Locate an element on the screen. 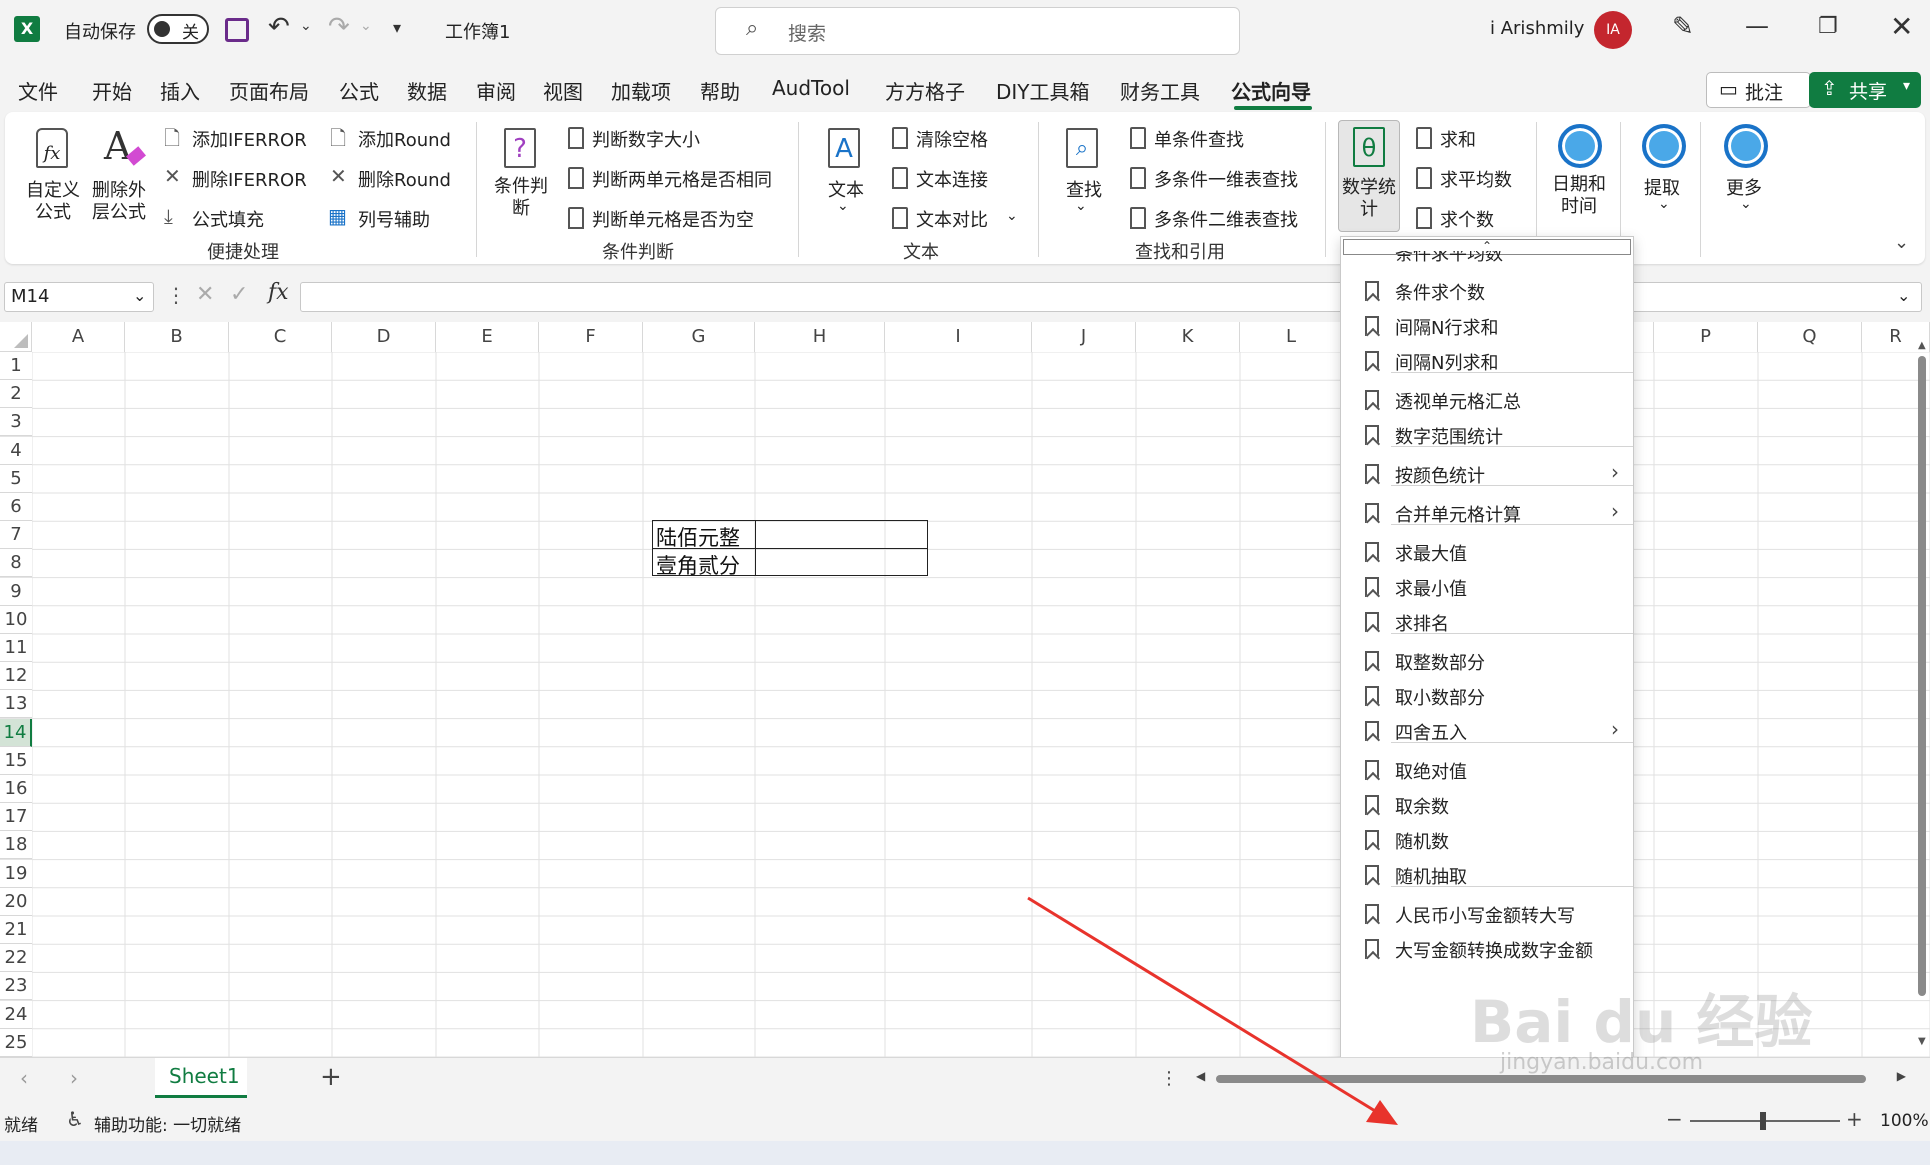 The width and height of the screenshot is (1930, 1165). zoom-level: 100% is located at coordinates (1904, 1121).